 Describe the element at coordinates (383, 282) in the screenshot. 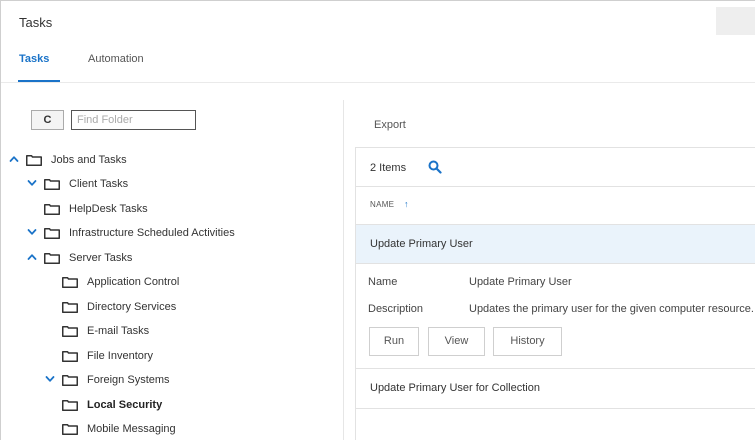

I see `detail-name-label: Name` at that location.